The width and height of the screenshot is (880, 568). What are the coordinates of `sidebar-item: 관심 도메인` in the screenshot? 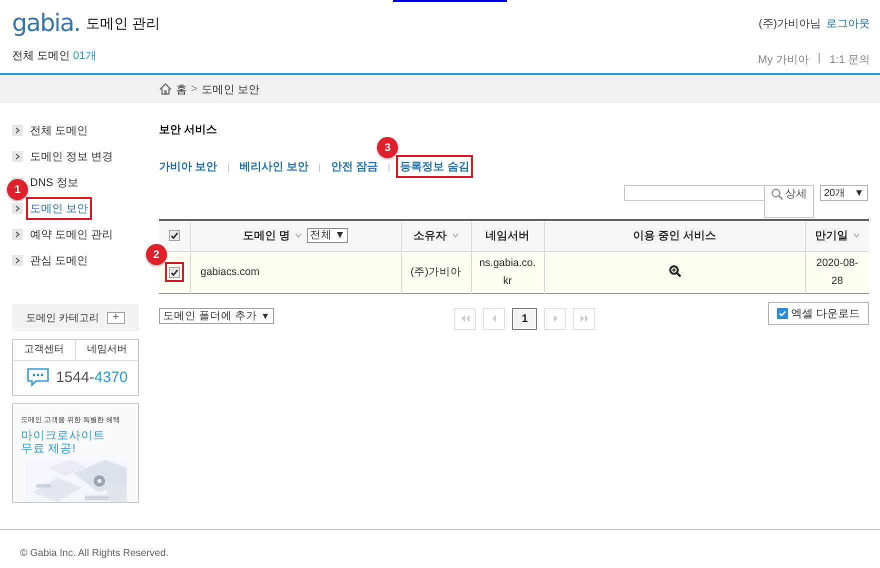 It's located at (59, 261).